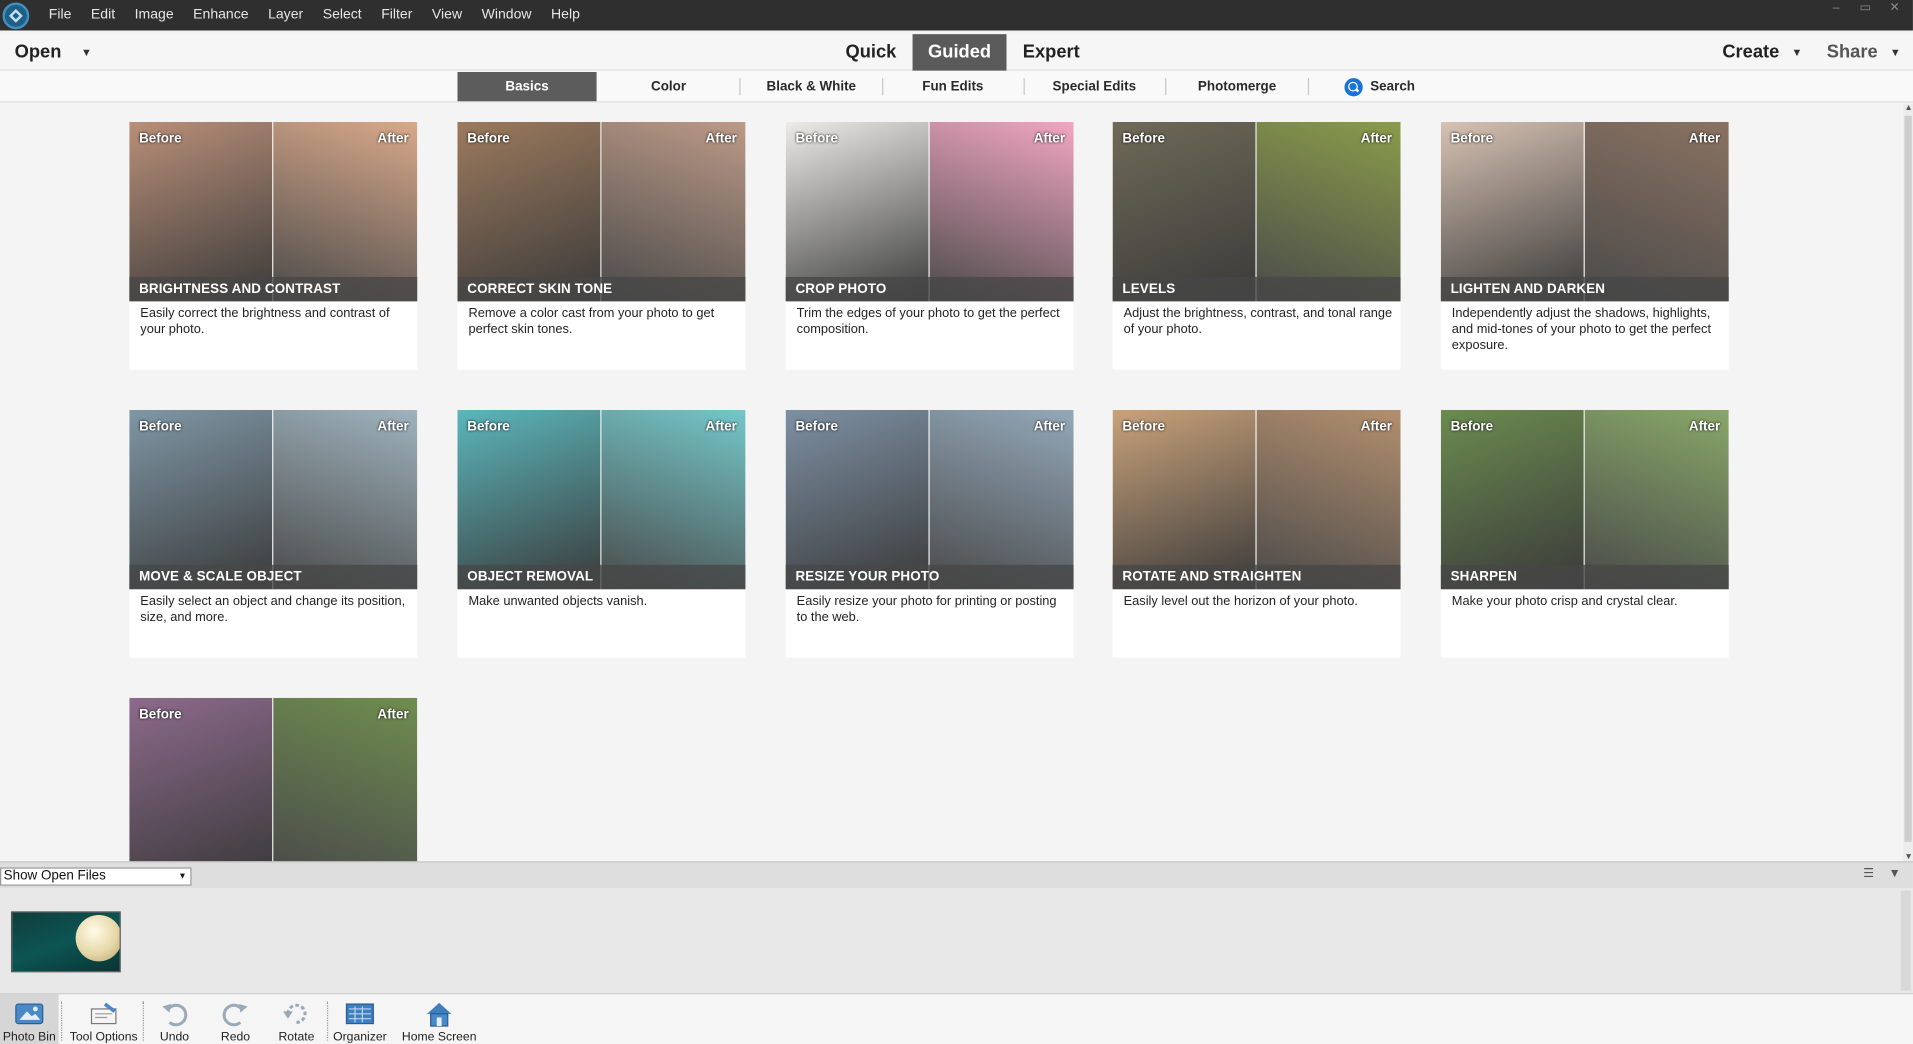  I want to click on share-button: Share ▼, so click(1864, 52).